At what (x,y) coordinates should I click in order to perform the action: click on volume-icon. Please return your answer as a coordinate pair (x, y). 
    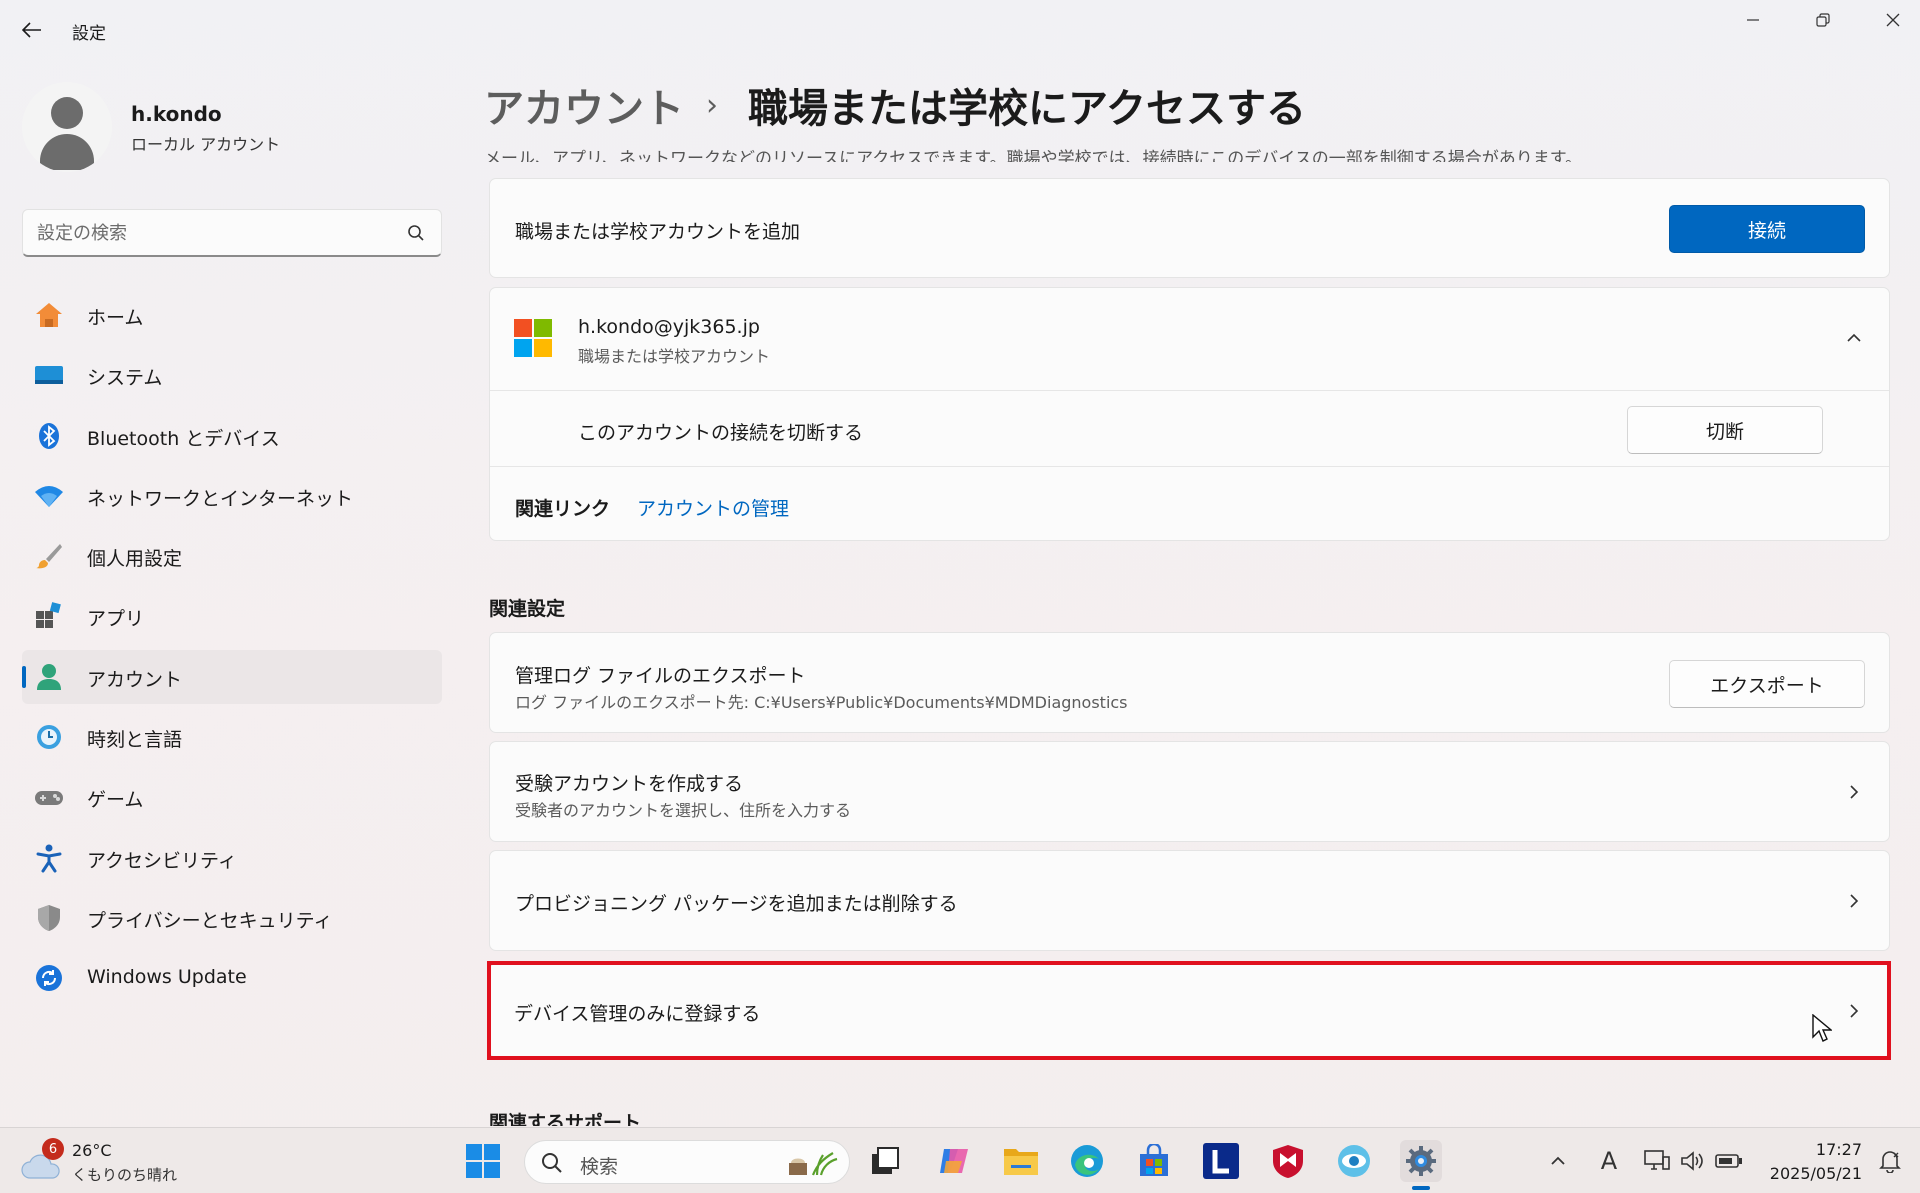
    Looking at the image, I should click on (1692, 1161).